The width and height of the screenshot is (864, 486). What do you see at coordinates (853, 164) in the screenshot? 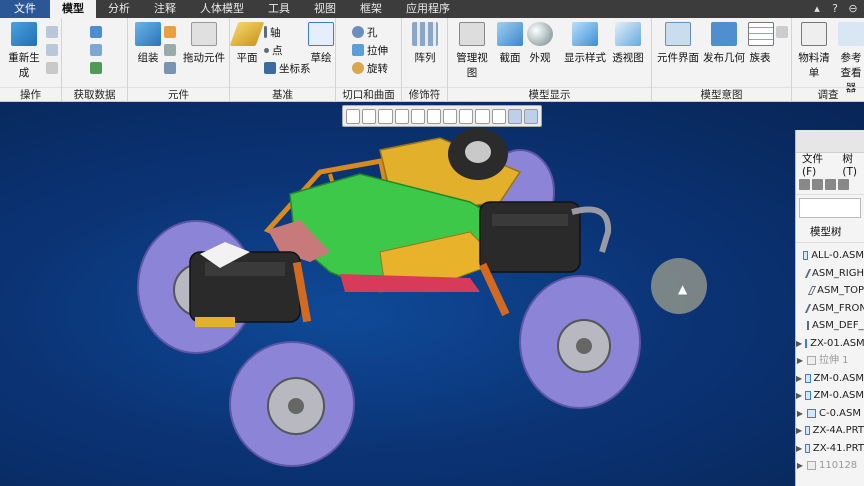
I see `panel-menu-tree: 树(T)` at bounding box center [853, 164].